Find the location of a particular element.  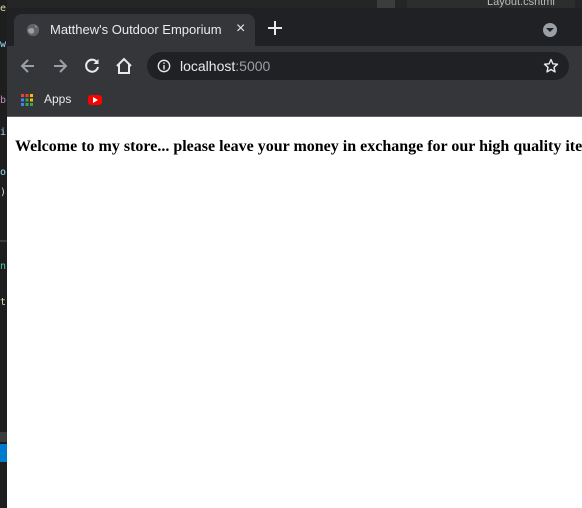

browser-toolbar: localhost:5000 is located at coordinates (294, 66).